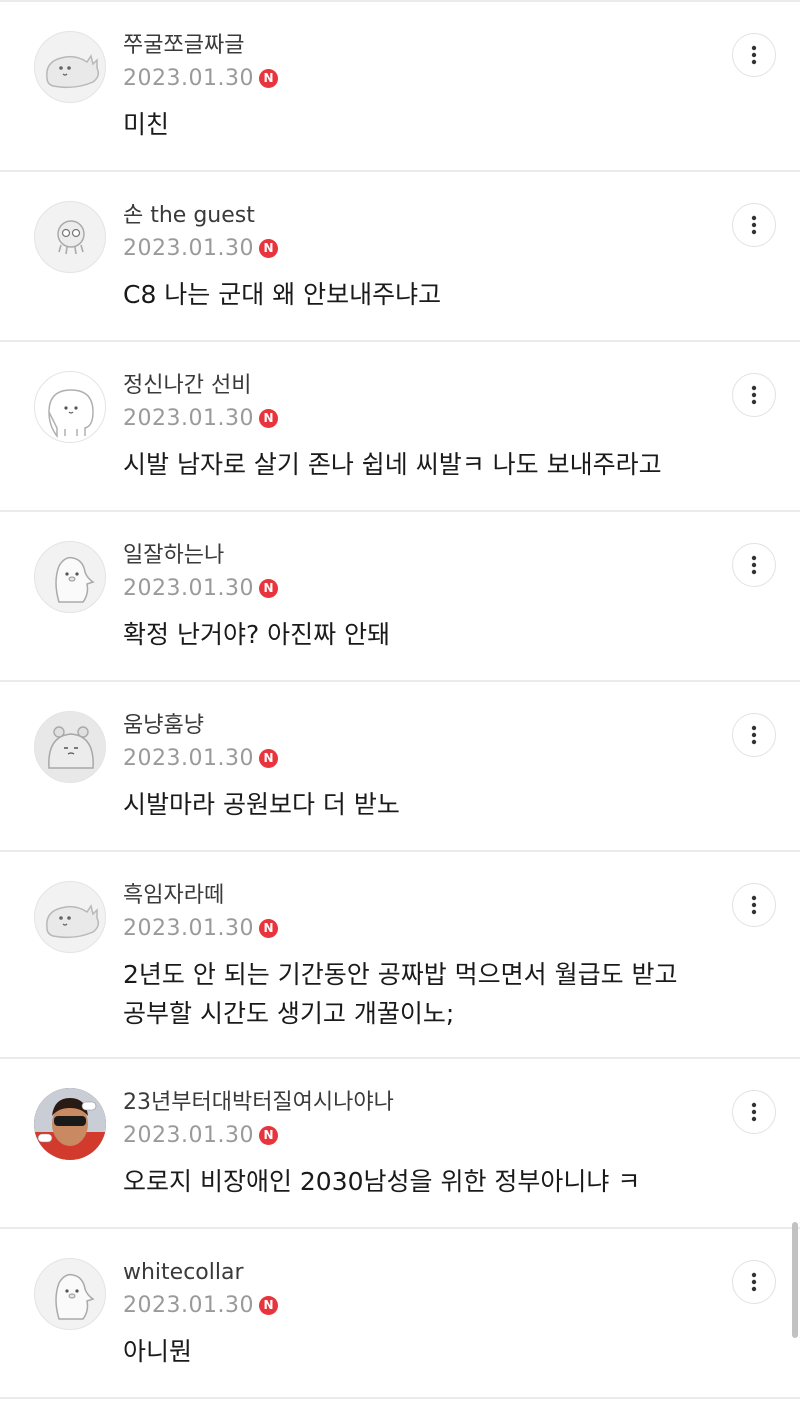 Image resolution: width=800 pixels, height=1411 pixels. I want to click on comment-text: 미친, so click(146, 124).